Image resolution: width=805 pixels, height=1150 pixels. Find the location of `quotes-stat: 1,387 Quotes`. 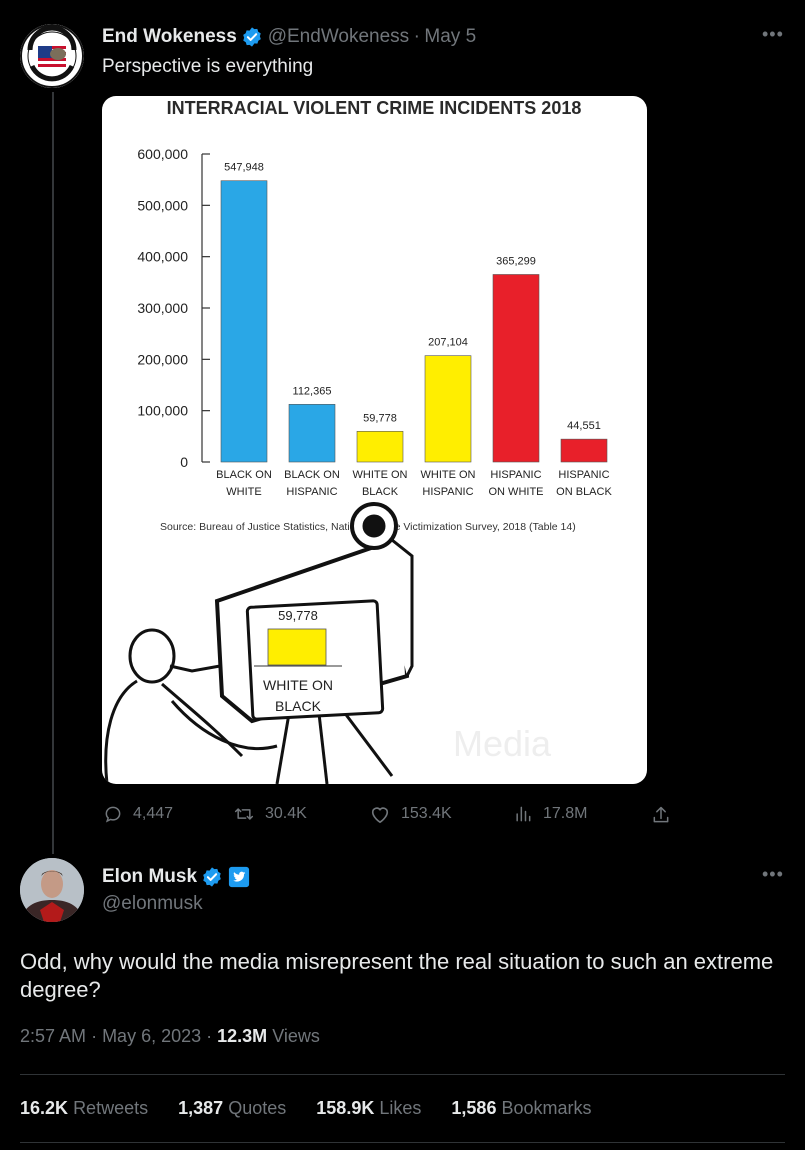

quotes-stat: 1,387 Quotes is located at coordinates (234, 1108).